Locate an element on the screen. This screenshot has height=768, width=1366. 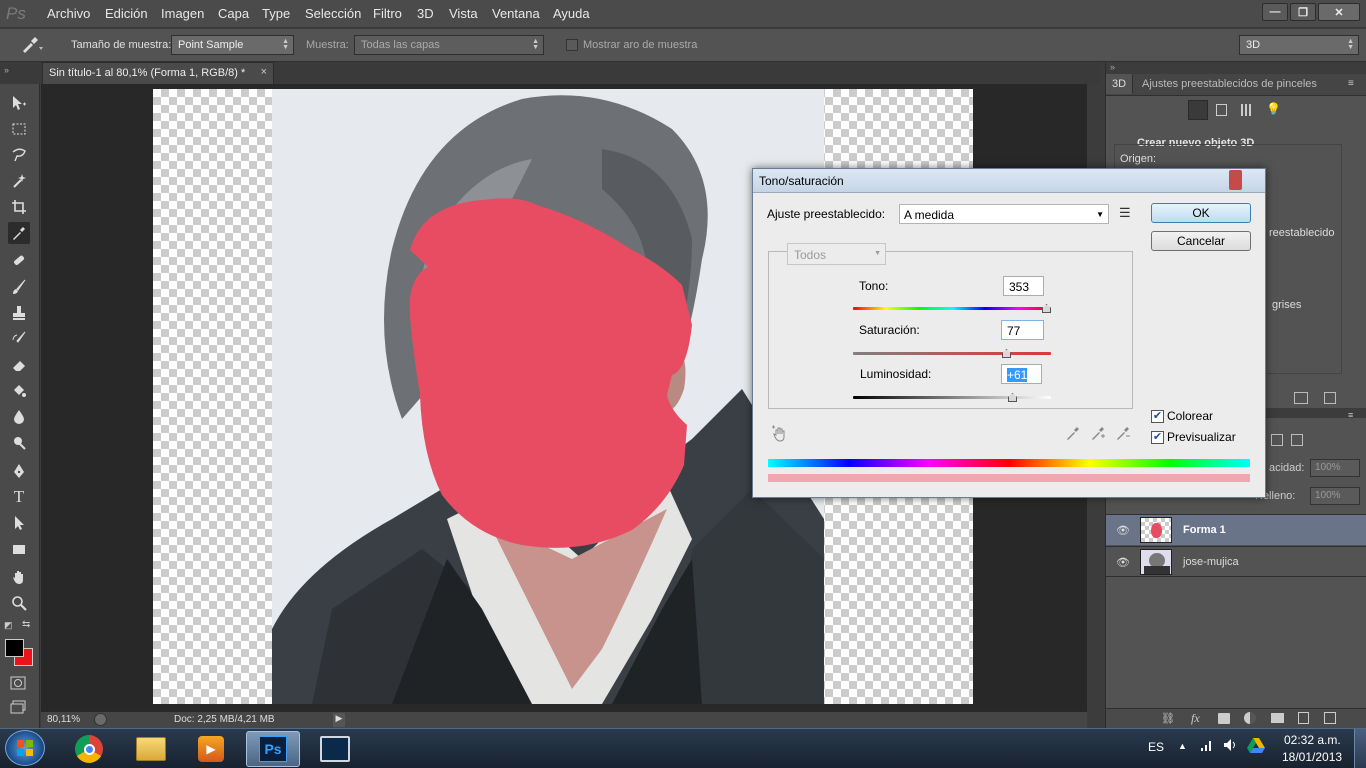
zoom-tool-icon is located at coordinates (19, 603).